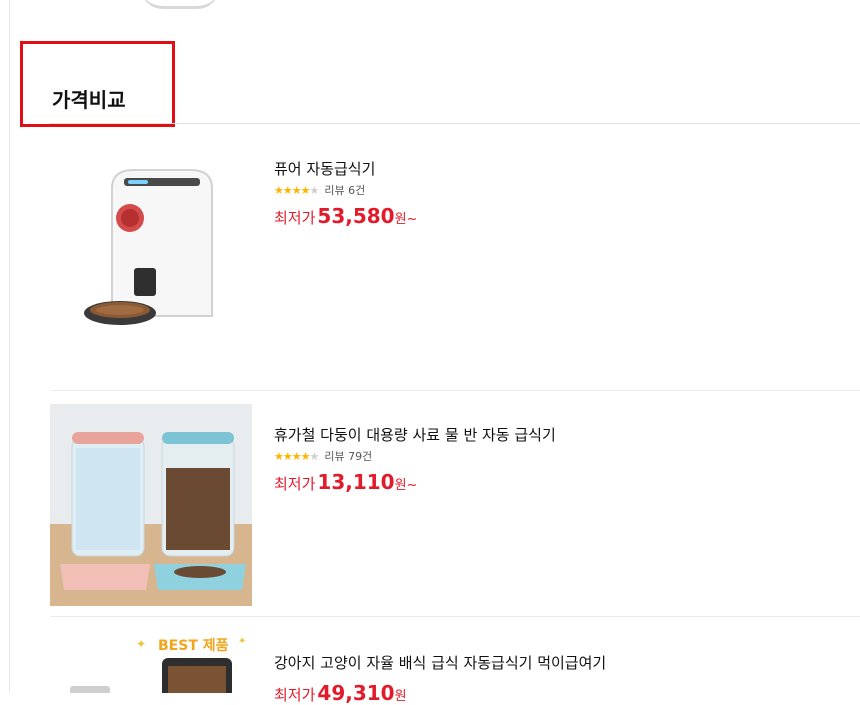 This screenshot has height=705, width=860. I want to click on product-info: 퓨어 자동급식기 ★★★★★ 리뷰 6건 최저가 53,580 원~, so click(345, 193).